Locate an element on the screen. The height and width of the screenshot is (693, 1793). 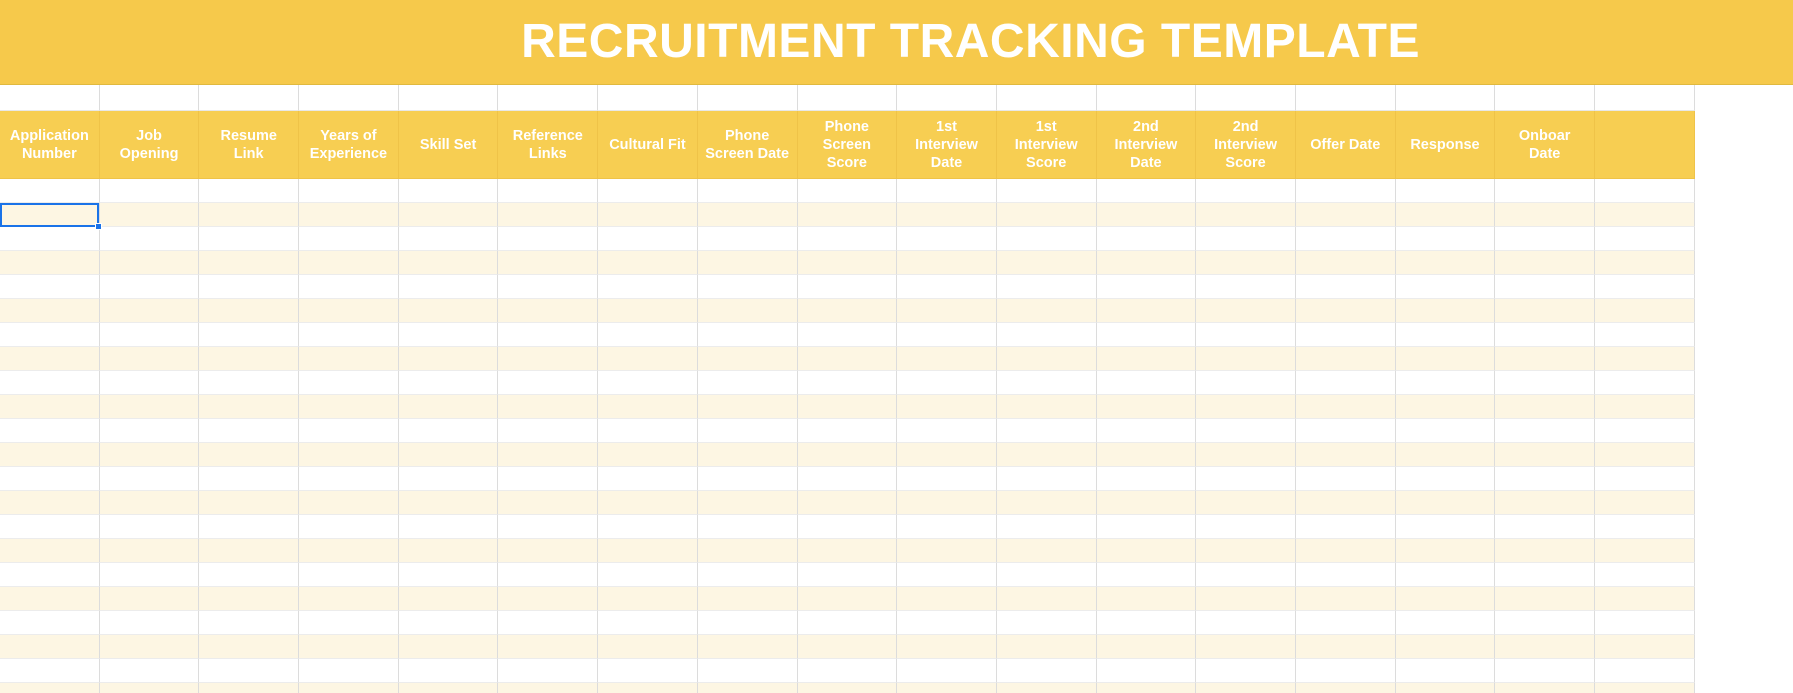
column-header-job-opening: Job Opening is located at coordinates (149, 145).